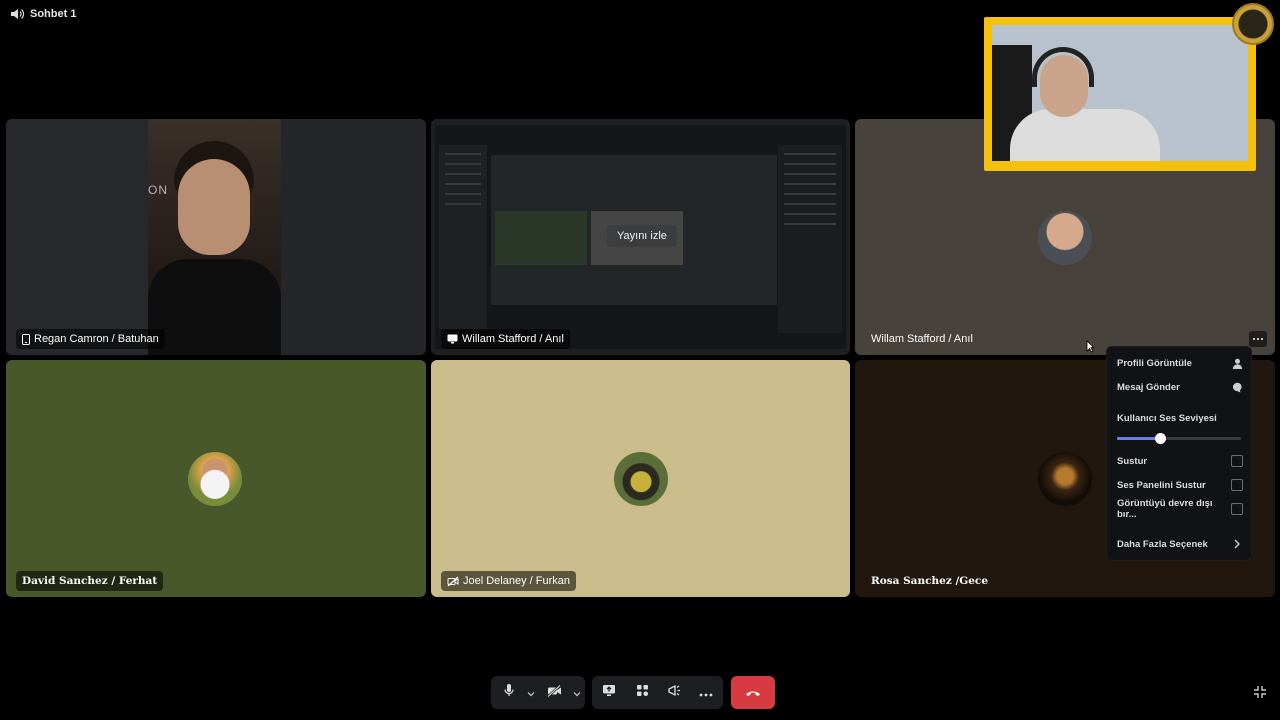 The height and width of the screenshot is (720, 1280). What do you see at coordinates (1180, 461) in the screenshot?
I see `mute-item: Sustur` at bounding box center [1180, 461].